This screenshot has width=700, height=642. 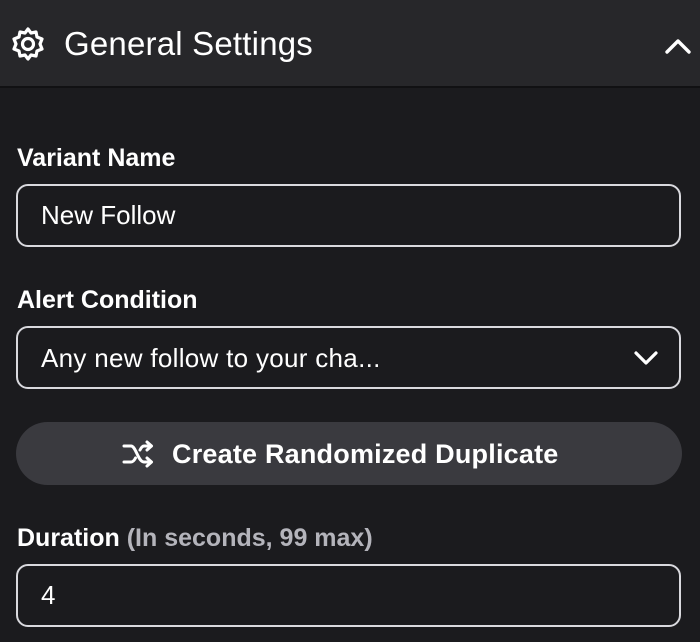 What do you see at coordinates (137, 454) in the screenshot?
I see `shuffle-icon` at bounding box center [137, 454].